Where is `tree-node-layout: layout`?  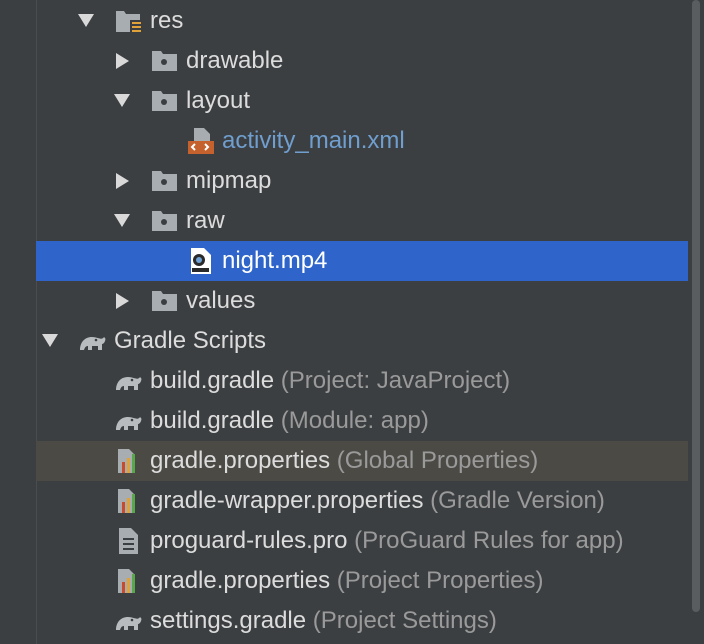 tree-node-layout: layout is located at coordinates (344, 101).